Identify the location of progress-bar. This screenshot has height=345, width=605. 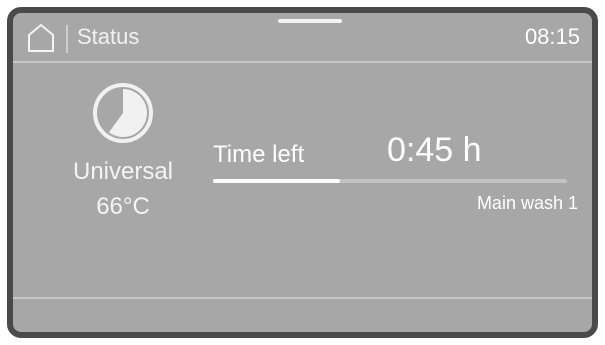
(390, 181).